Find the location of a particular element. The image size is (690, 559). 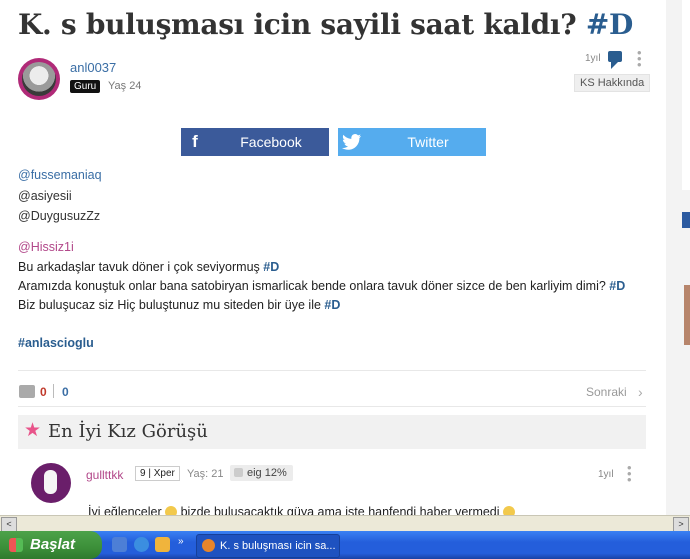

answer-percent-badge: eig 12% is located at coordinates (261, 473).